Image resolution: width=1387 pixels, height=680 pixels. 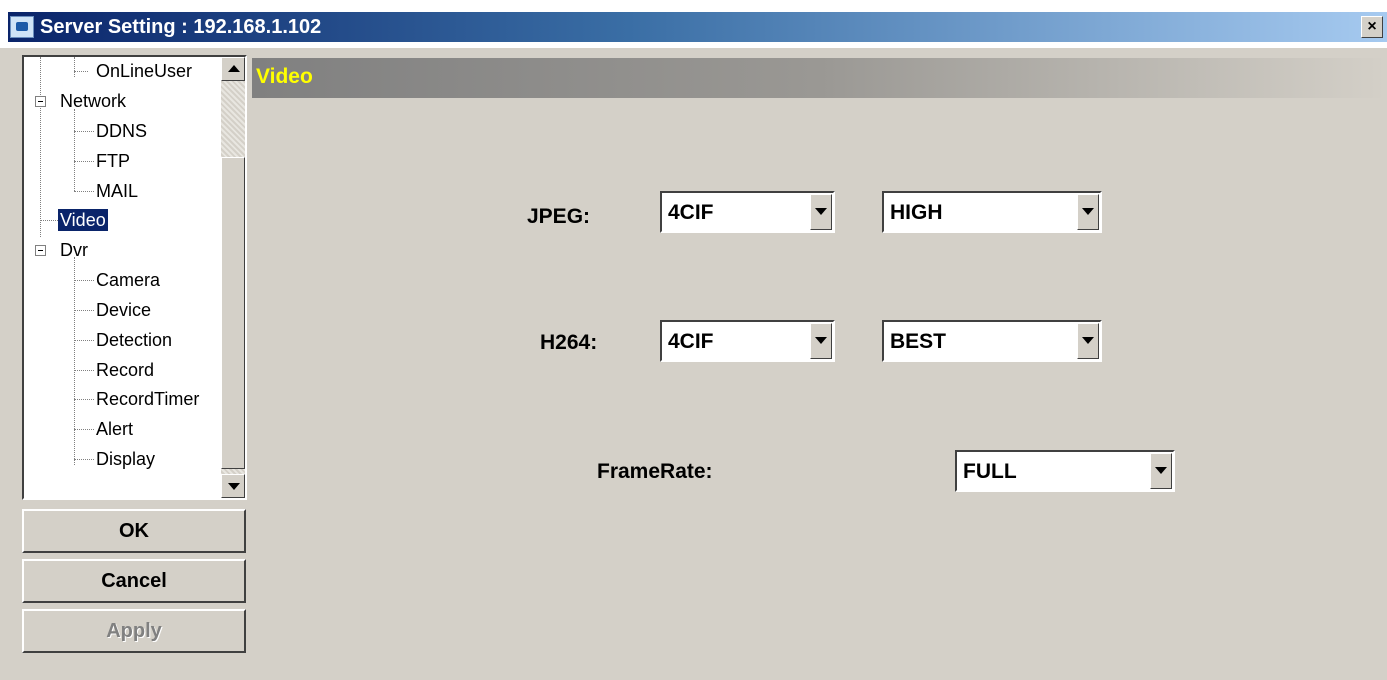 I want to click on jpeg-quality-dropdown-button, so click(x=1088, y=212).